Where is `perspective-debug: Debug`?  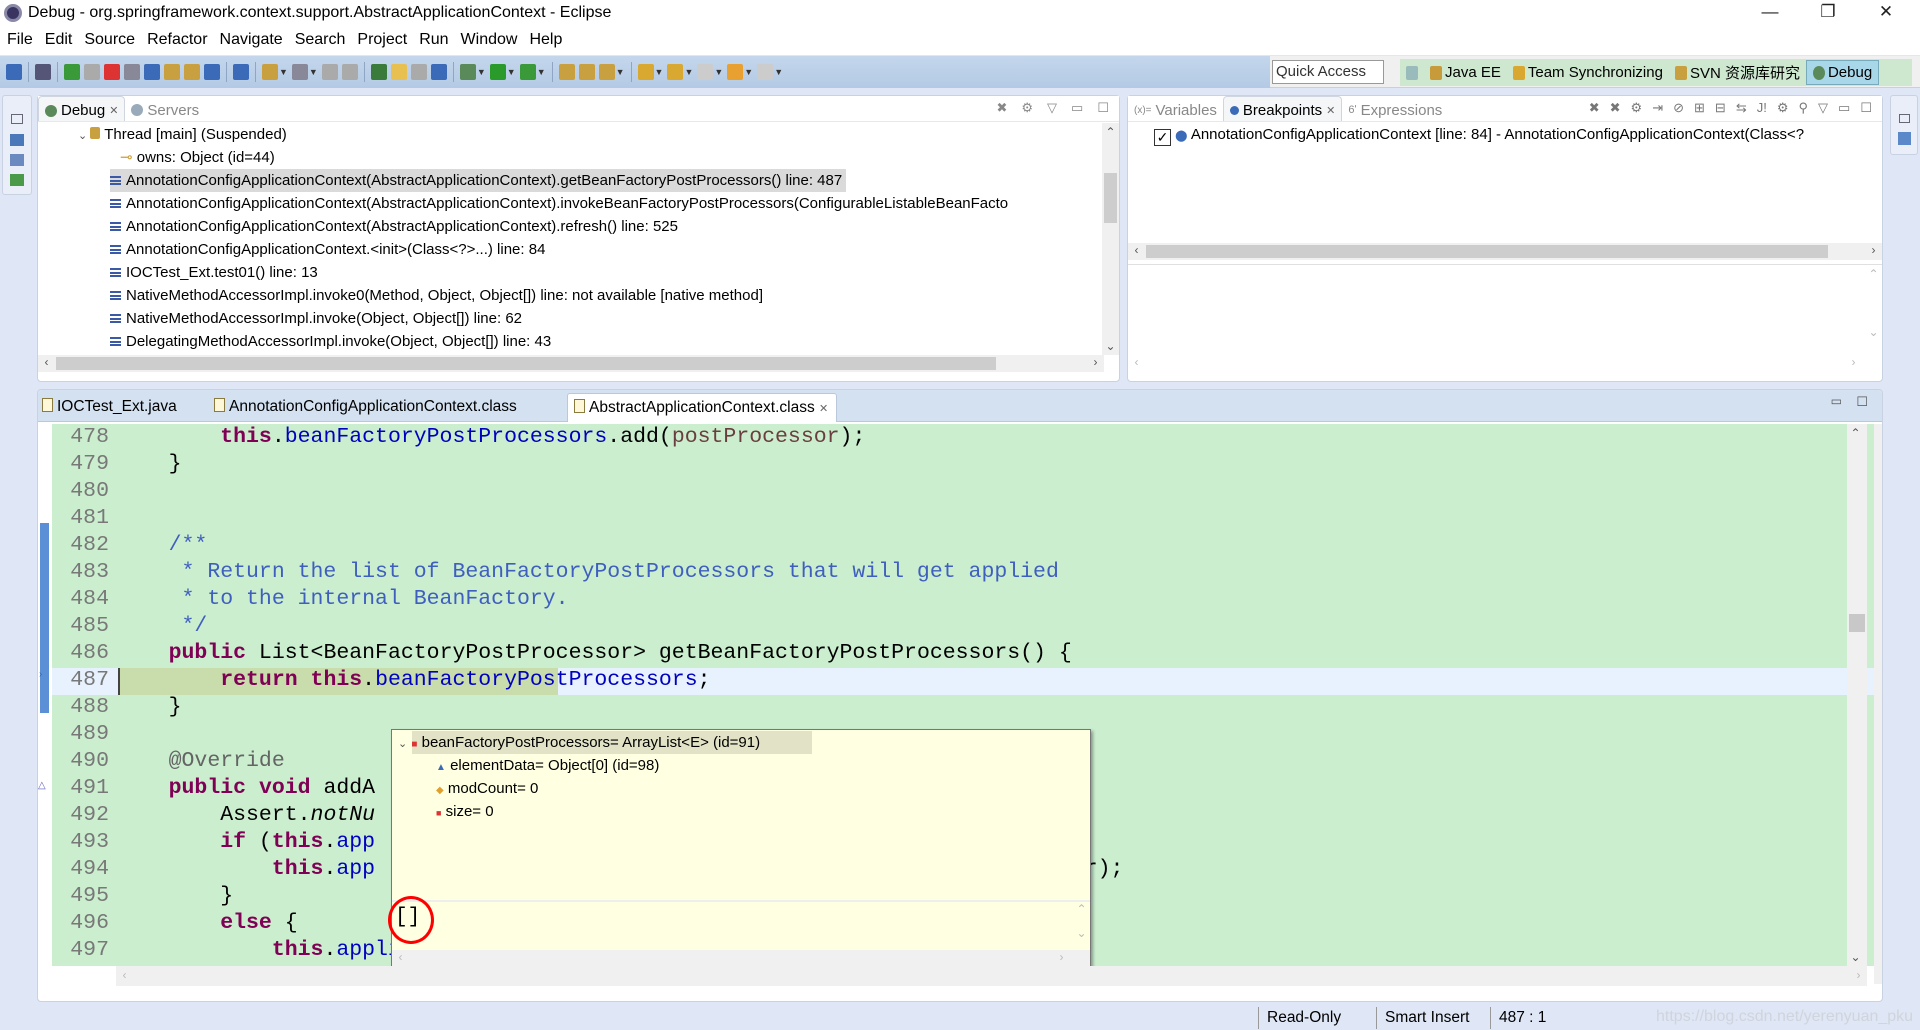 perspective-debug: Debug is located at coordinates (1842, 72).